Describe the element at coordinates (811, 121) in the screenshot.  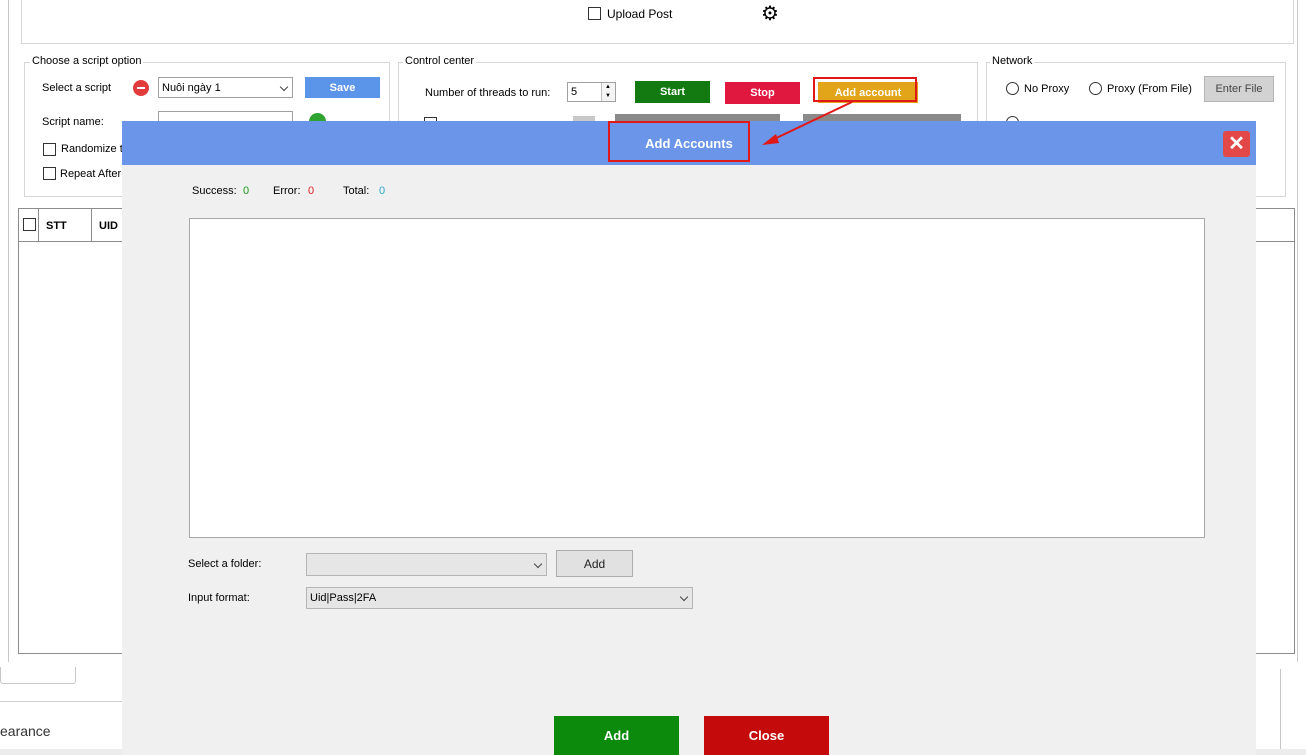
I see `annotation-arrow-line` at that location.